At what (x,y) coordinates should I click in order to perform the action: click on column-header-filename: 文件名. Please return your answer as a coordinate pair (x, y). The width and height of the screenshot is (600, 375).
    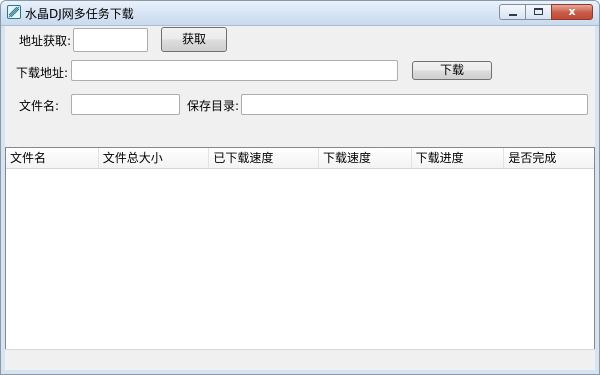
    Looking at the image, I should click on (52, 158).